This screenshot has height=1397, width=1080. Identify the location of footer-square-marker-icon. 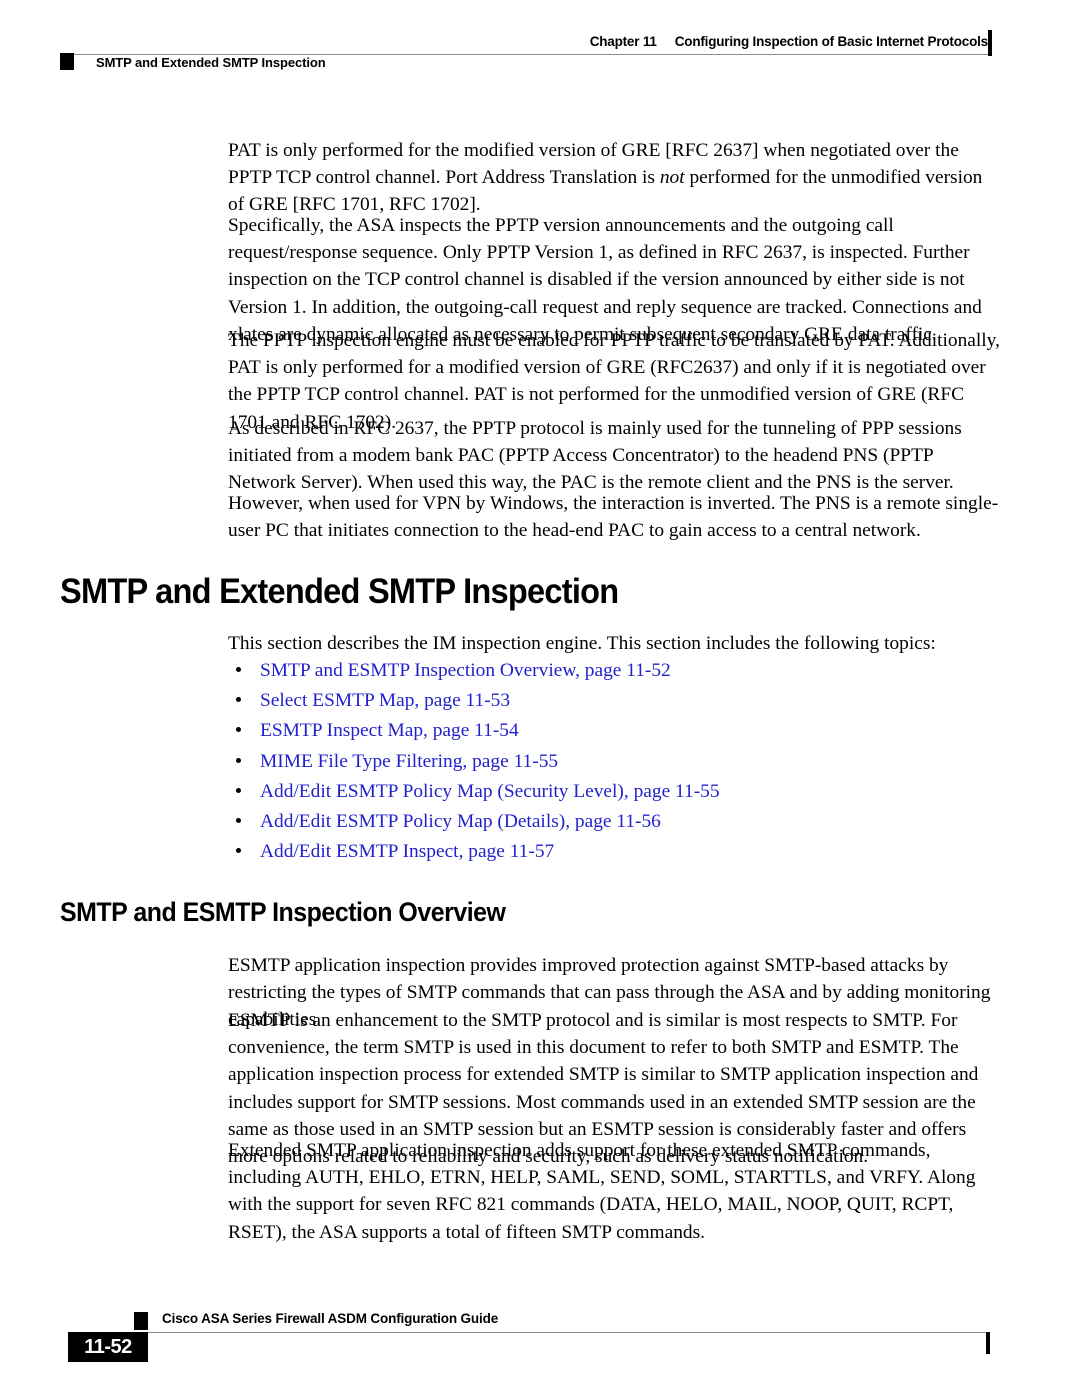
(141, 1321).